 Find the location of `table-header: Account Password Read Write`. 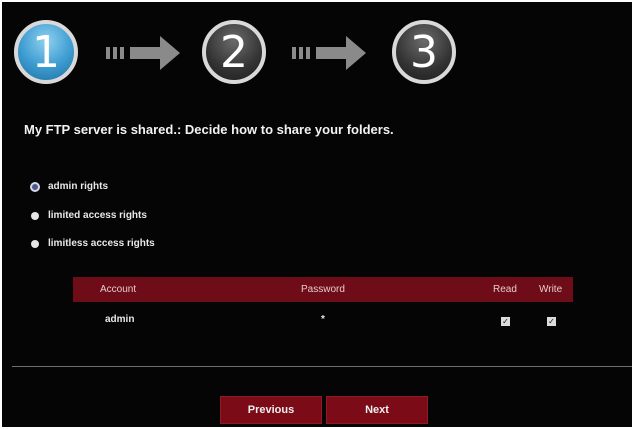

table-header: Account Password Read Write is located at coordinates (323, 289).